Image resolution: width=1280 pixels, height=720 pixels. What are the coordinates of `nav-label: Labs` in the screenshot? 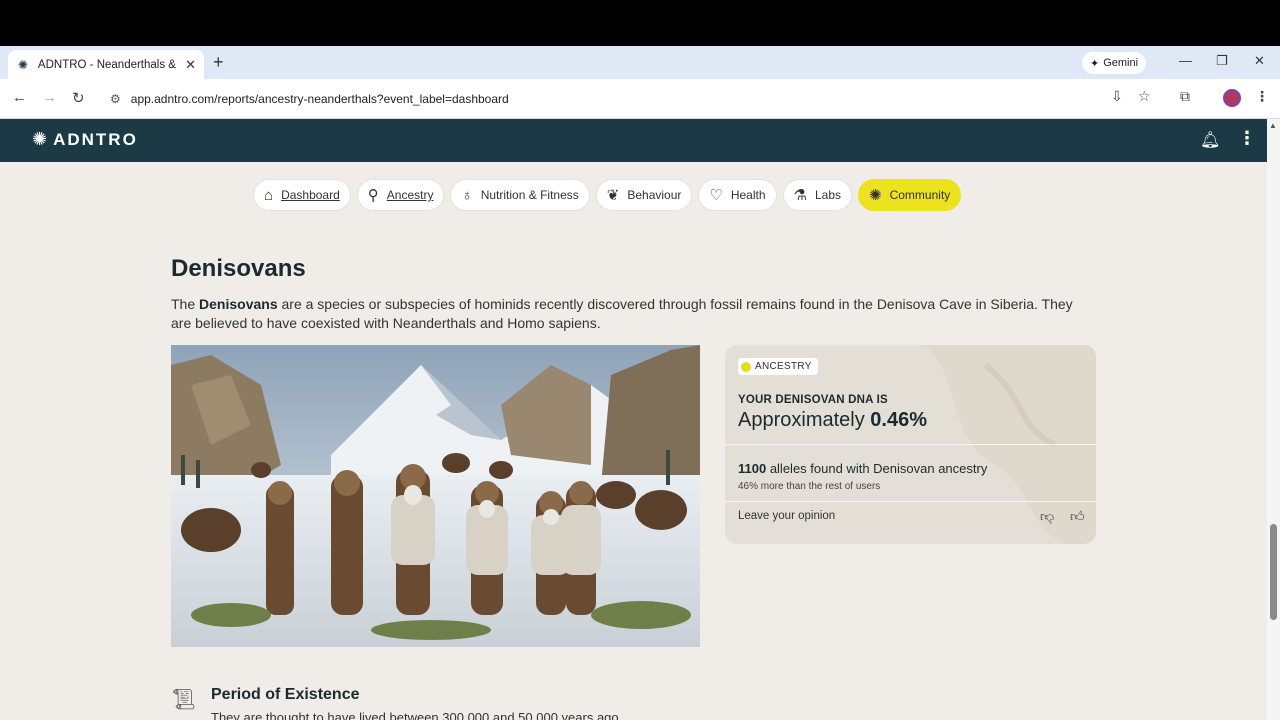 It's located at (828, 195).